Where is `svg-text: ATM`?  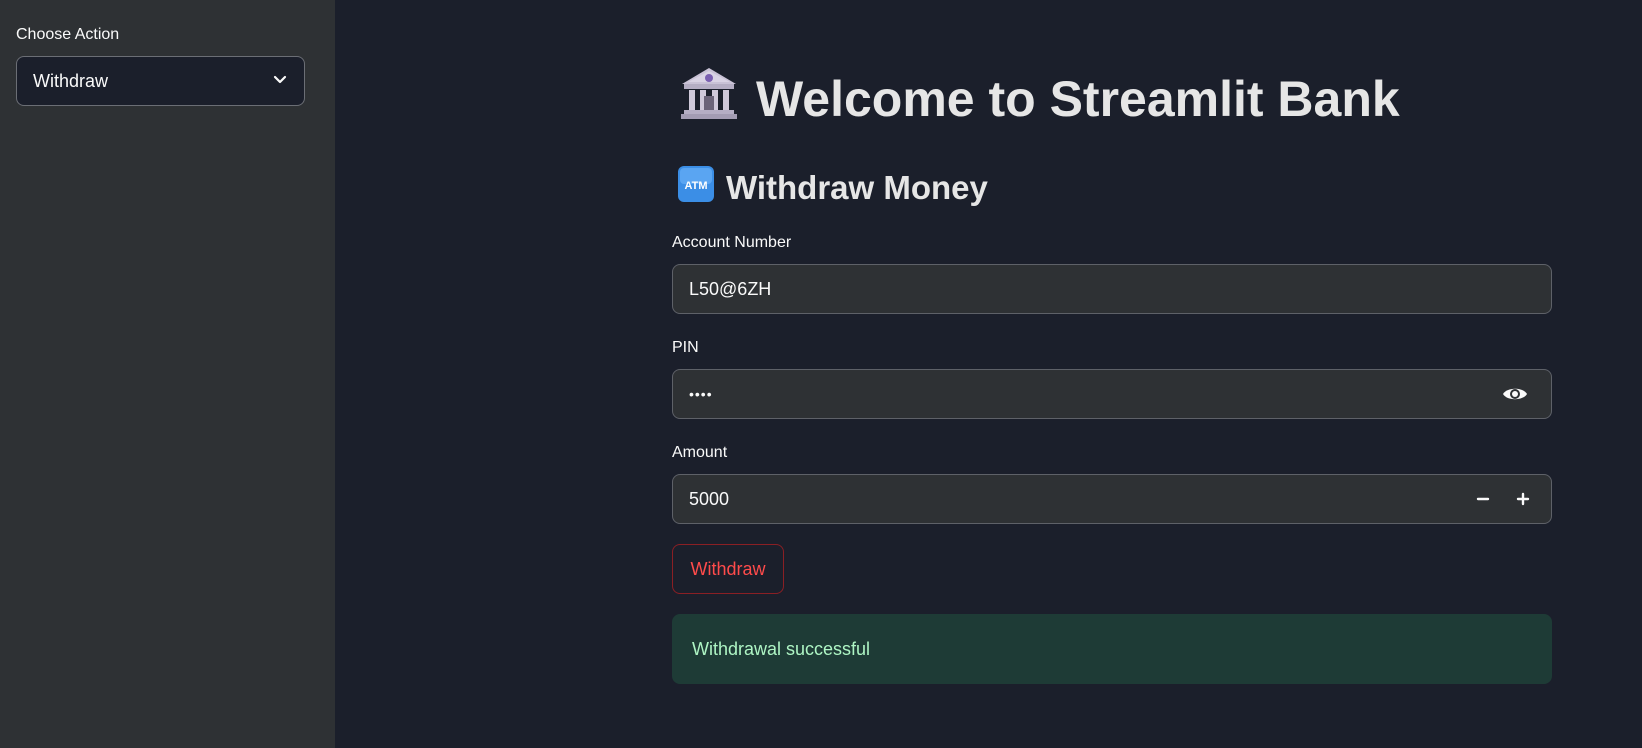
svg-text: ATM is located at coordinates (695, 186).